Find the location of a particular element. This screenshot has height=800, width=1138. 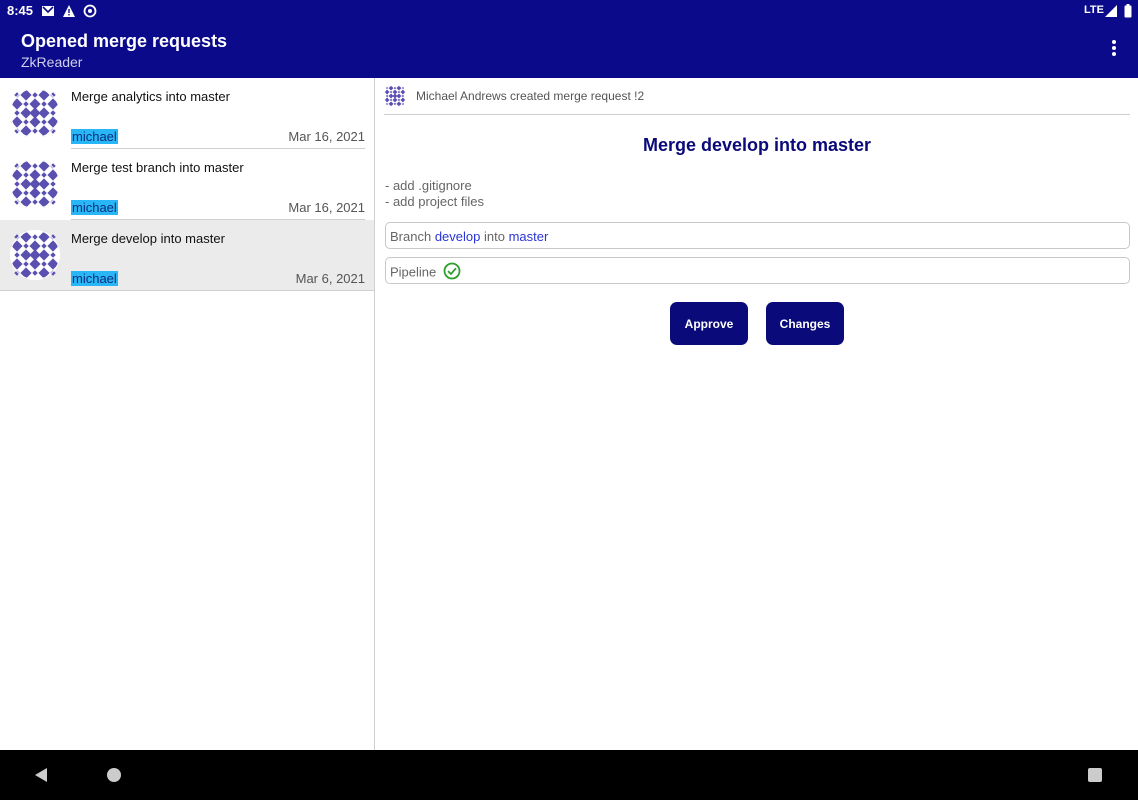

pipeline-status: Pipeline is located at coordinates (757, 270).